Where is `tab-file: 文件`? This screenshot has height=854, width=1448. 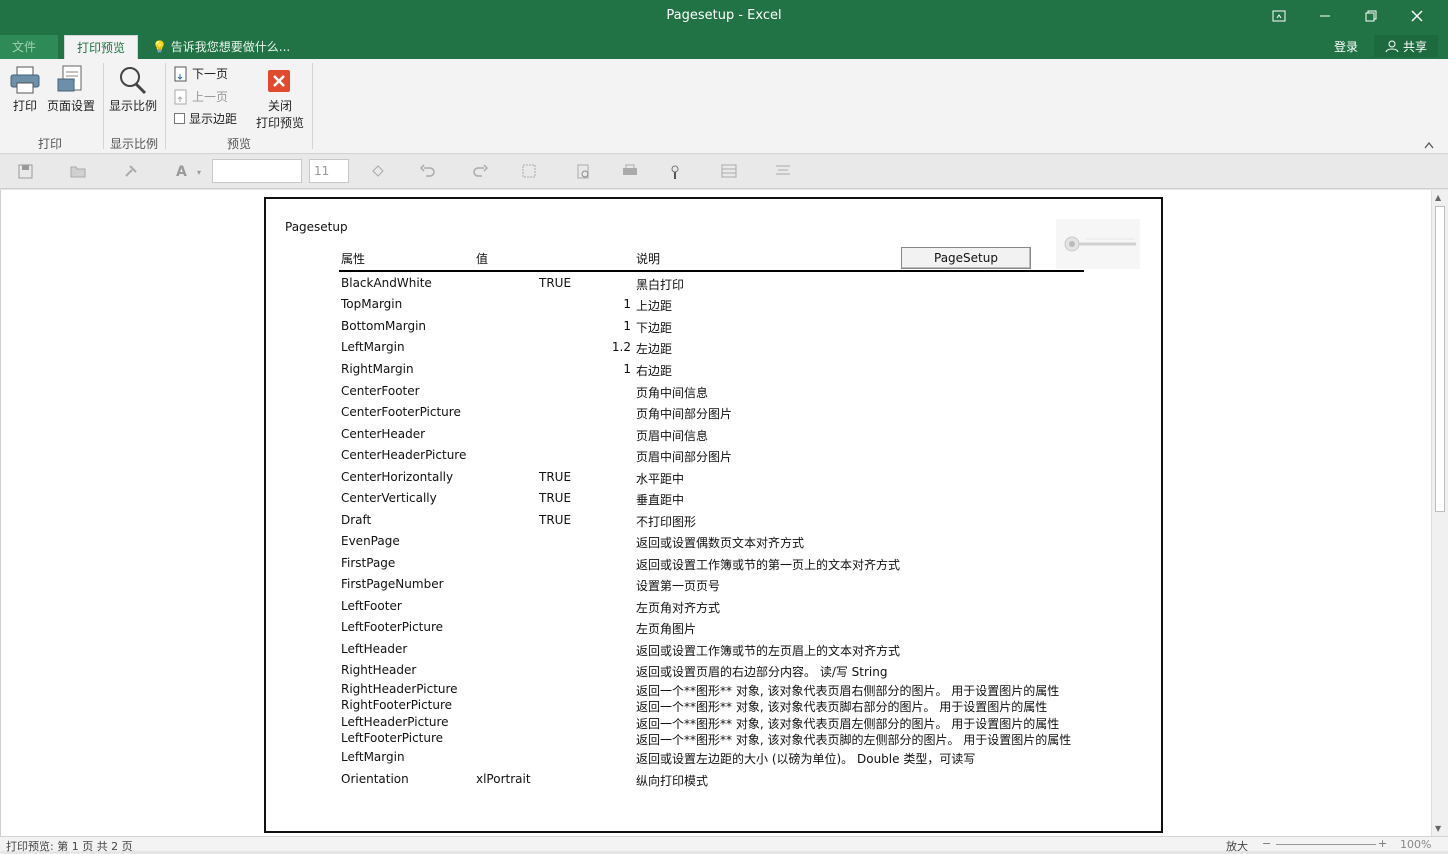 tab-file: 文件 is located at coordinates (29, 47).